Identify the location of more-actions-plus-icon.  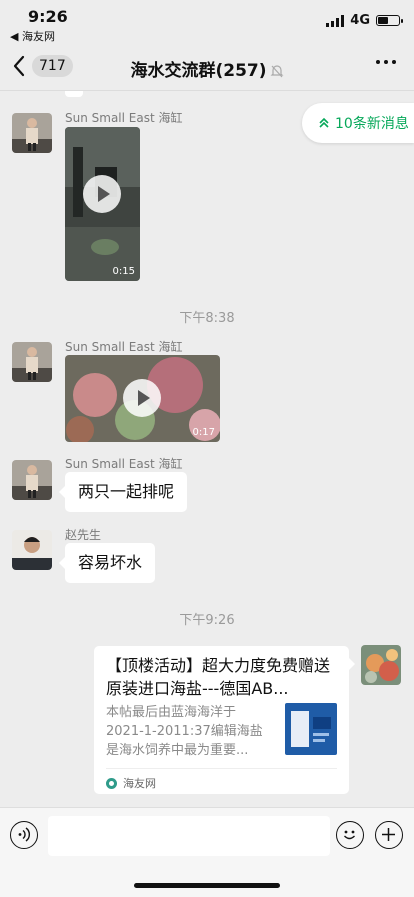
(389, 835).